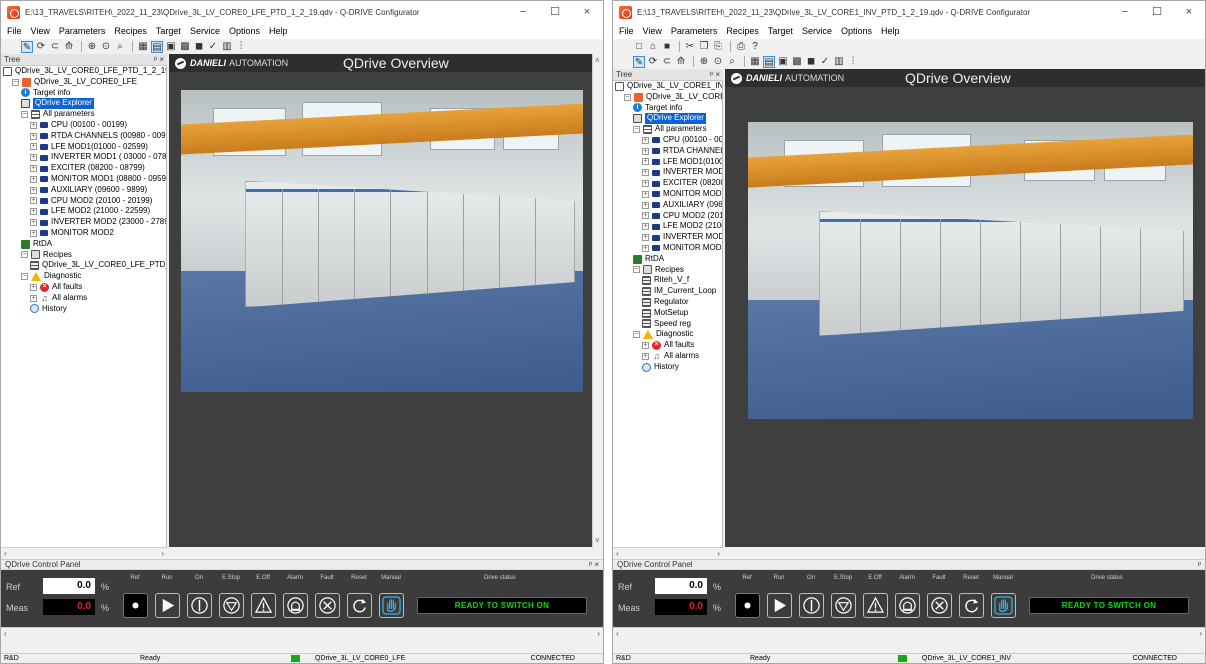 The image size is (1206, 664). Describe the element at coordinates (667, 97) in the screenshot. I see `tree-item: − QDrive_3L_LV_CORE1_IN` at that location.